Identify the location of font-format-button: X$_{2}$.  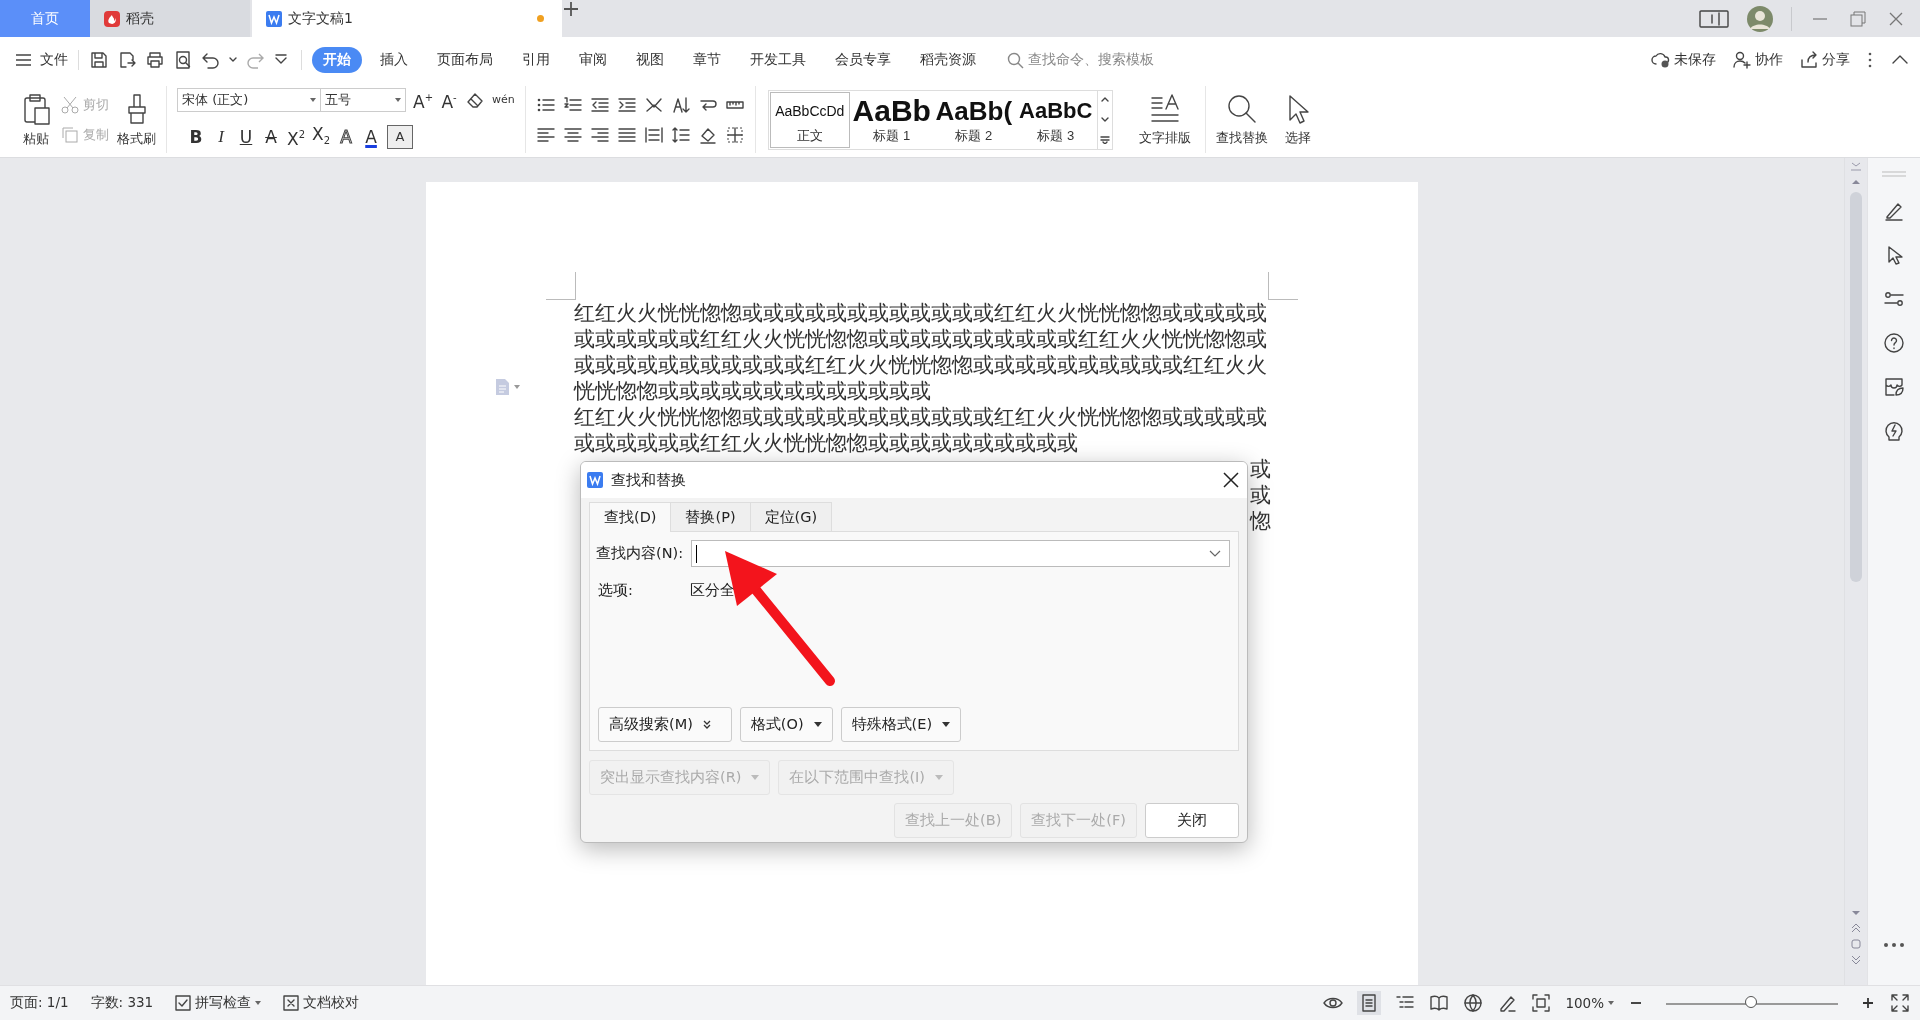
(321, 137).